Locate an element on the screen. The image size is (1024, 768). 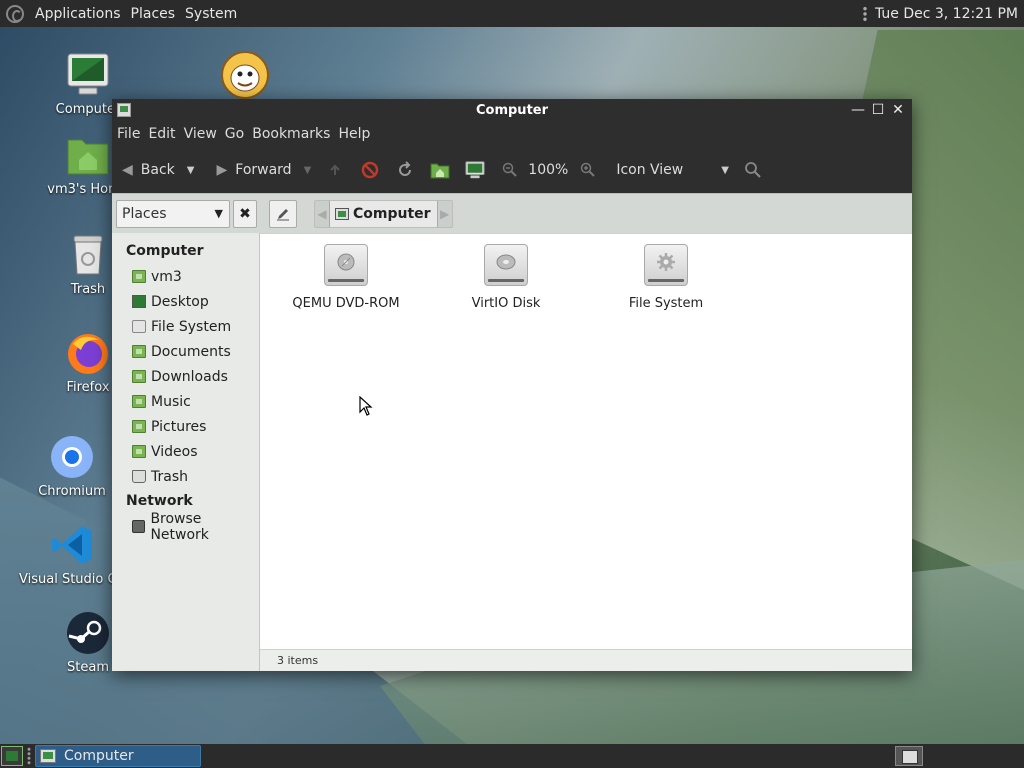
breadcrumb-computer: Computer is located at coordinates (383, 213).